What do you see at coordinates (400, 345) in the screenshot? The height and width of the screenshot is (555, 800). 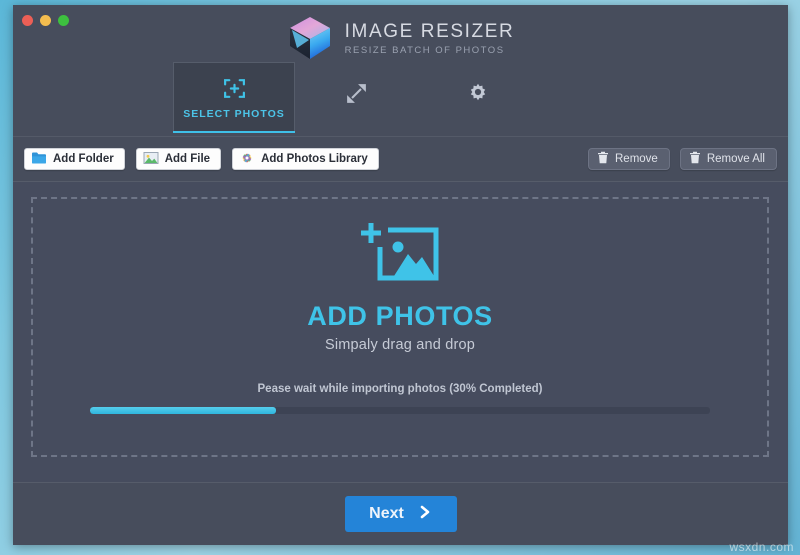 I see `dropzone-subtitle: Simpaly drag and drop` at bounding box center [400, 345].